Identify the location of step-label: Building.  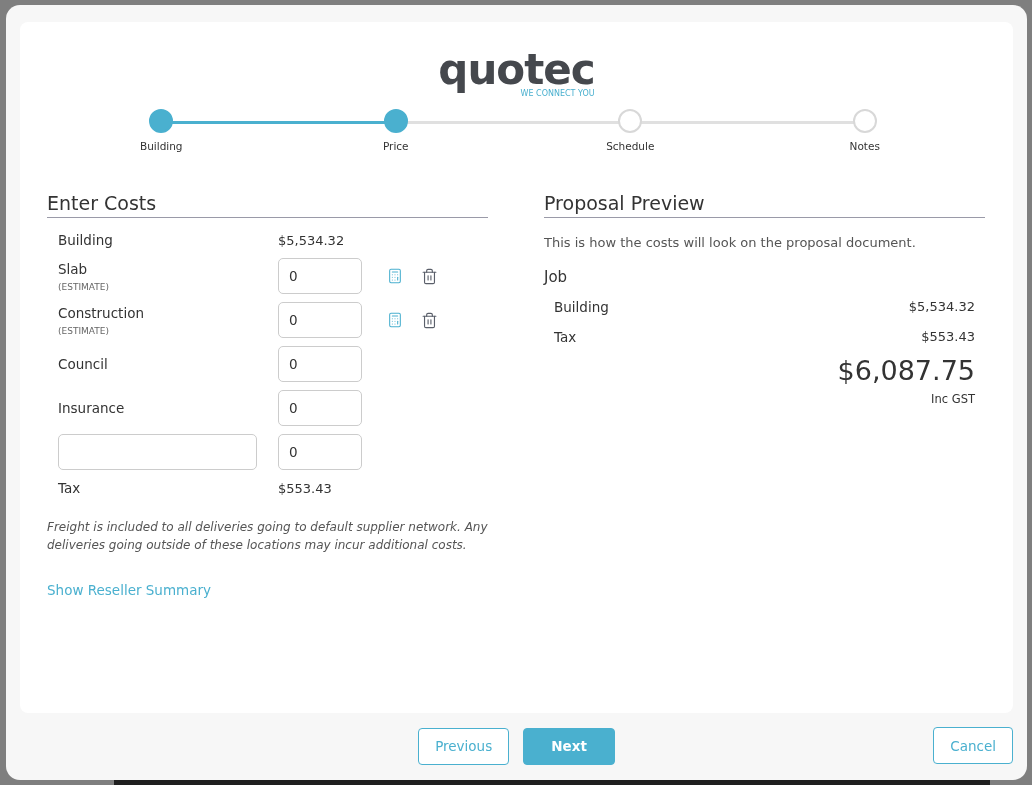
(161, 146).